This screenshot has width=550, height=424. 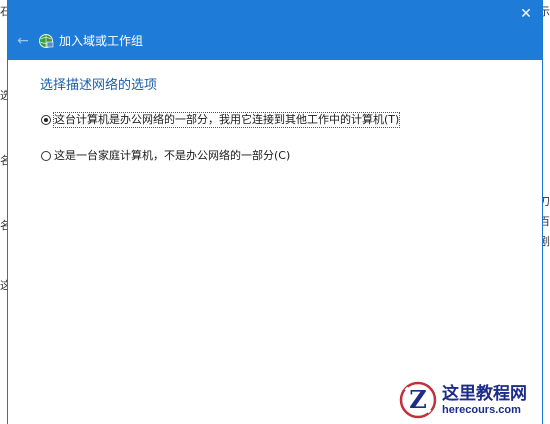 What do you see at coordinates (46, 156) in the screenshot?
I see `radio-button` at bounding box center [46, 156].